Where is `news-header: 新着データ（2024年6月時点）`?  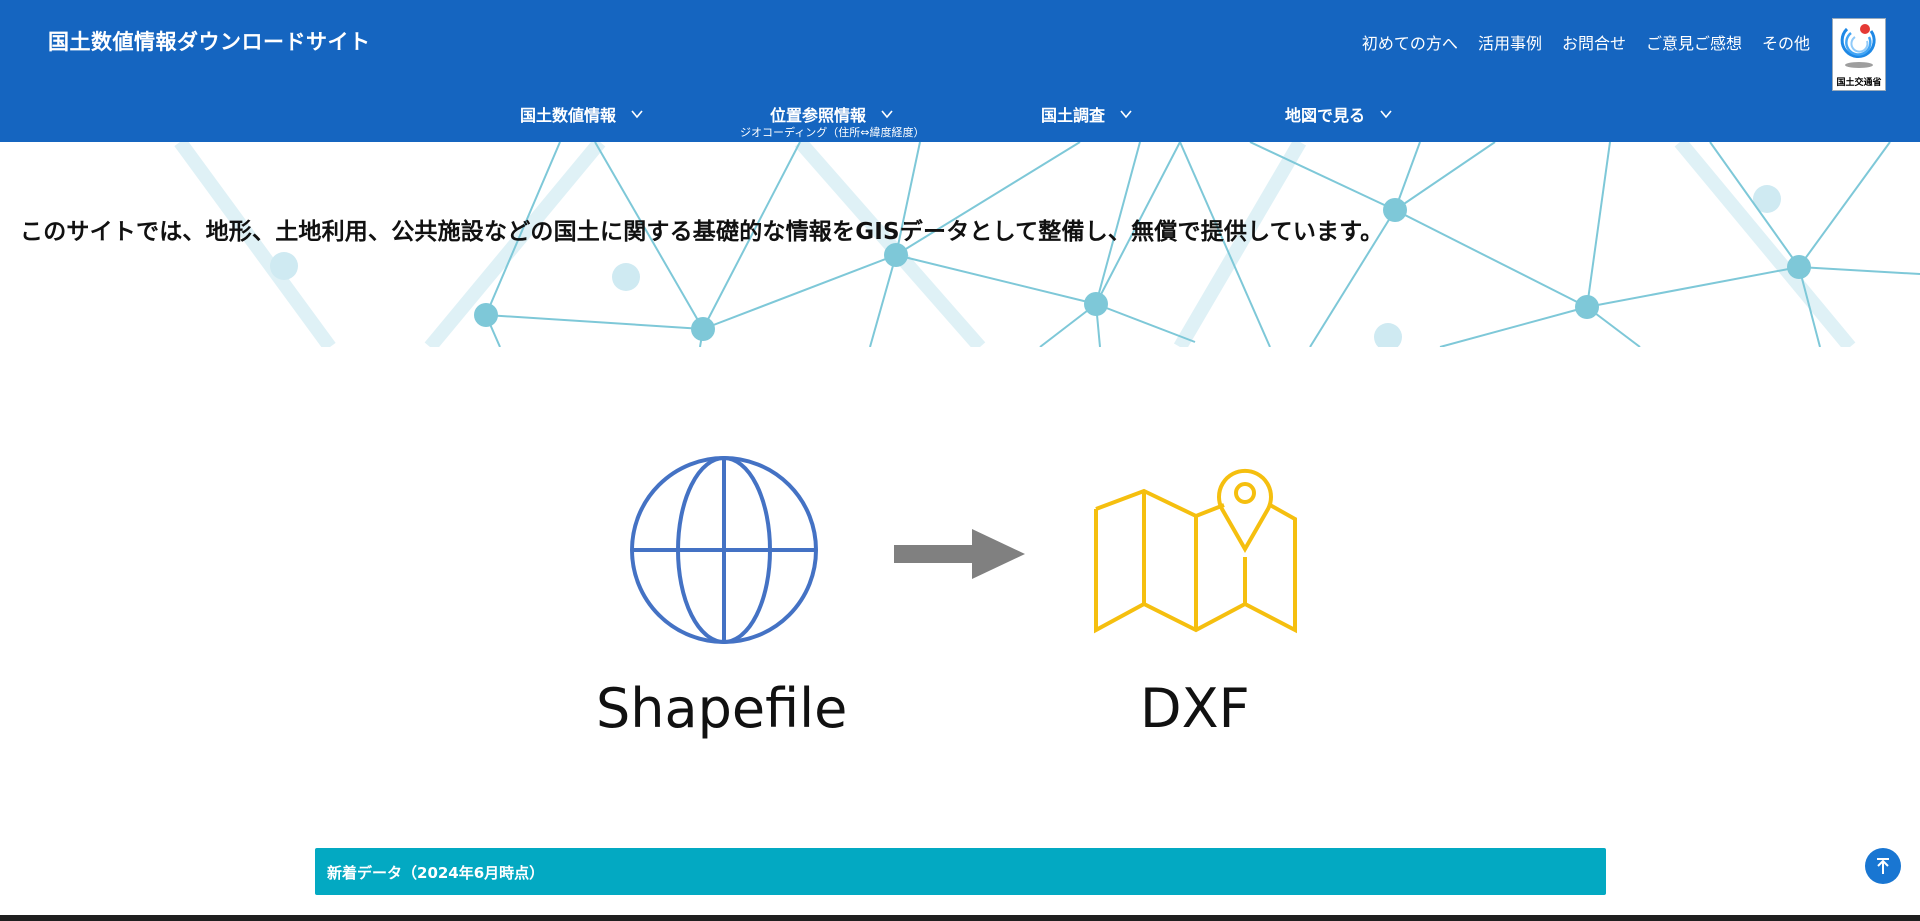 news-header: 新着データ（2024年6月時点） is located at coordinates (960, 871).